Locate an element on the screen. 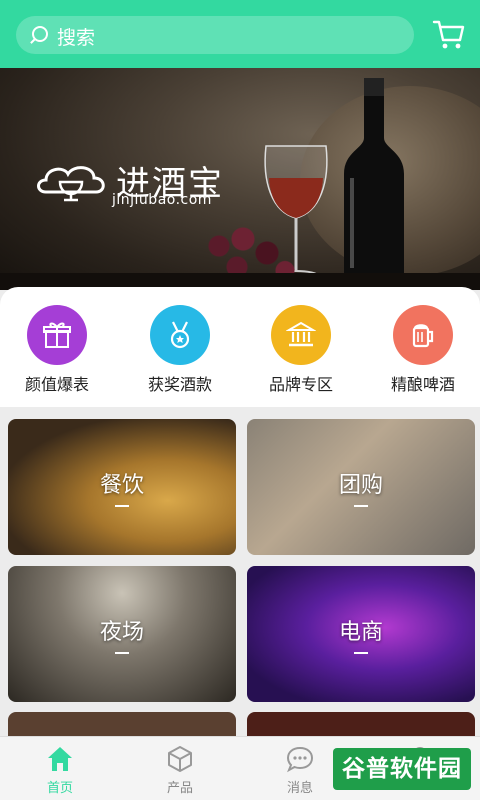 Image resolution: width=480 pixels, height=800 pixels. search-input: 搜索 is located at coordinates (215, 35).